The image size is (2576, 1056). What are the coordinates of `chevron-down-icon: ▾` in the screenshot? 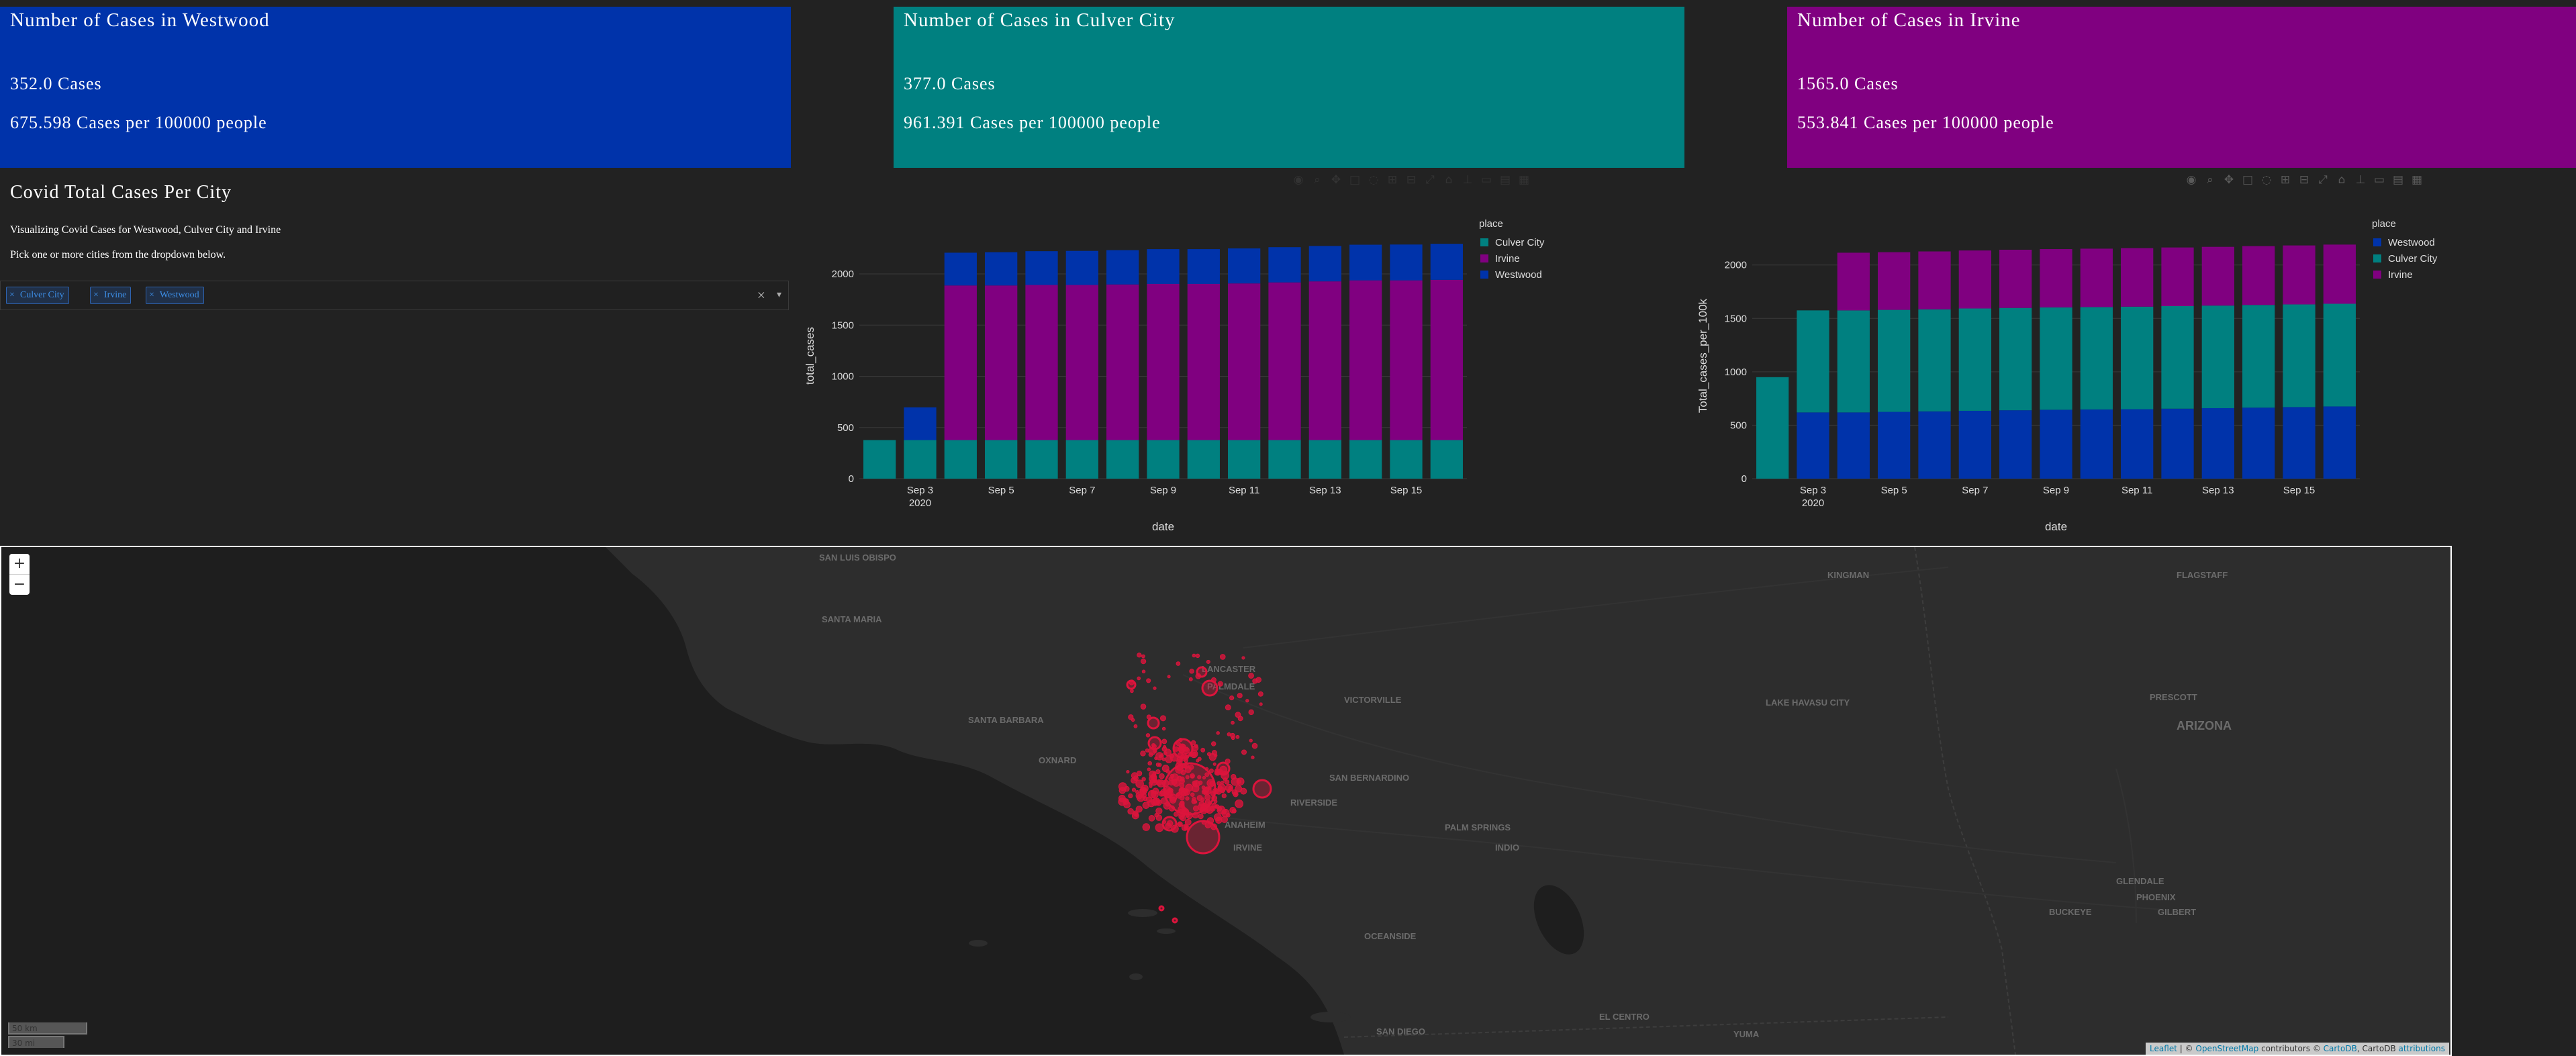 It's located at (779, 295).